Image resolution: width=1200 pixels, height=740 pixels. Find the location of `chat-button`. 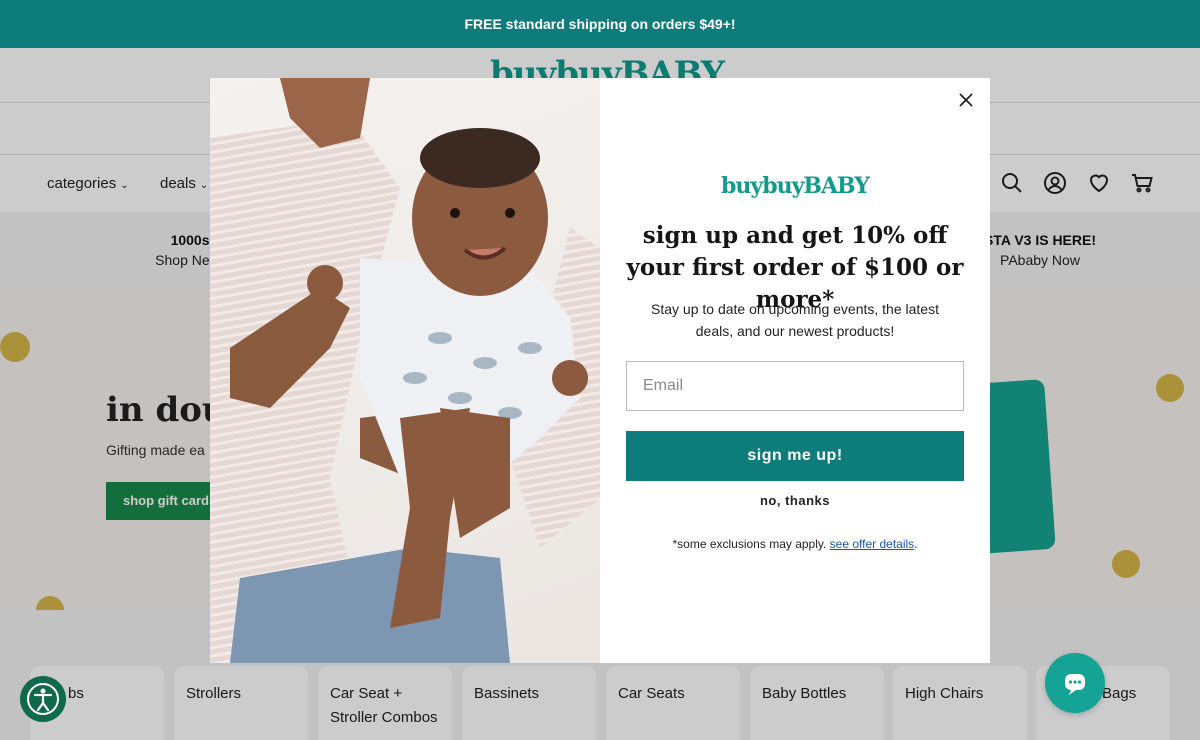

chat-button is located at coordinates (1075, 683).